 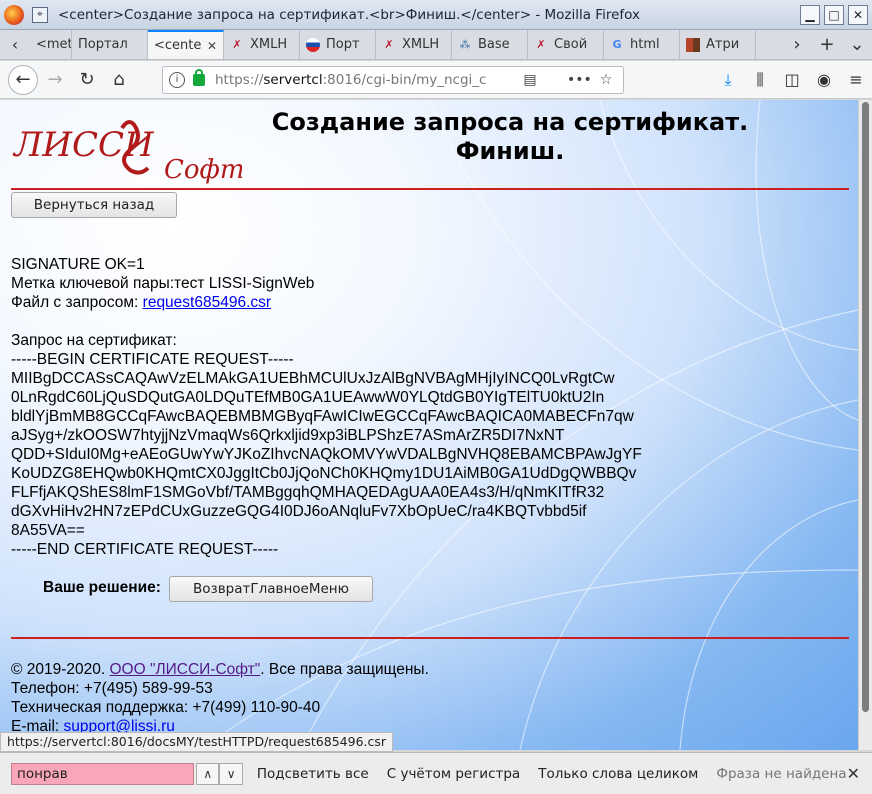 I want to click on tab-1: Портал, so click(x=110, y=44).